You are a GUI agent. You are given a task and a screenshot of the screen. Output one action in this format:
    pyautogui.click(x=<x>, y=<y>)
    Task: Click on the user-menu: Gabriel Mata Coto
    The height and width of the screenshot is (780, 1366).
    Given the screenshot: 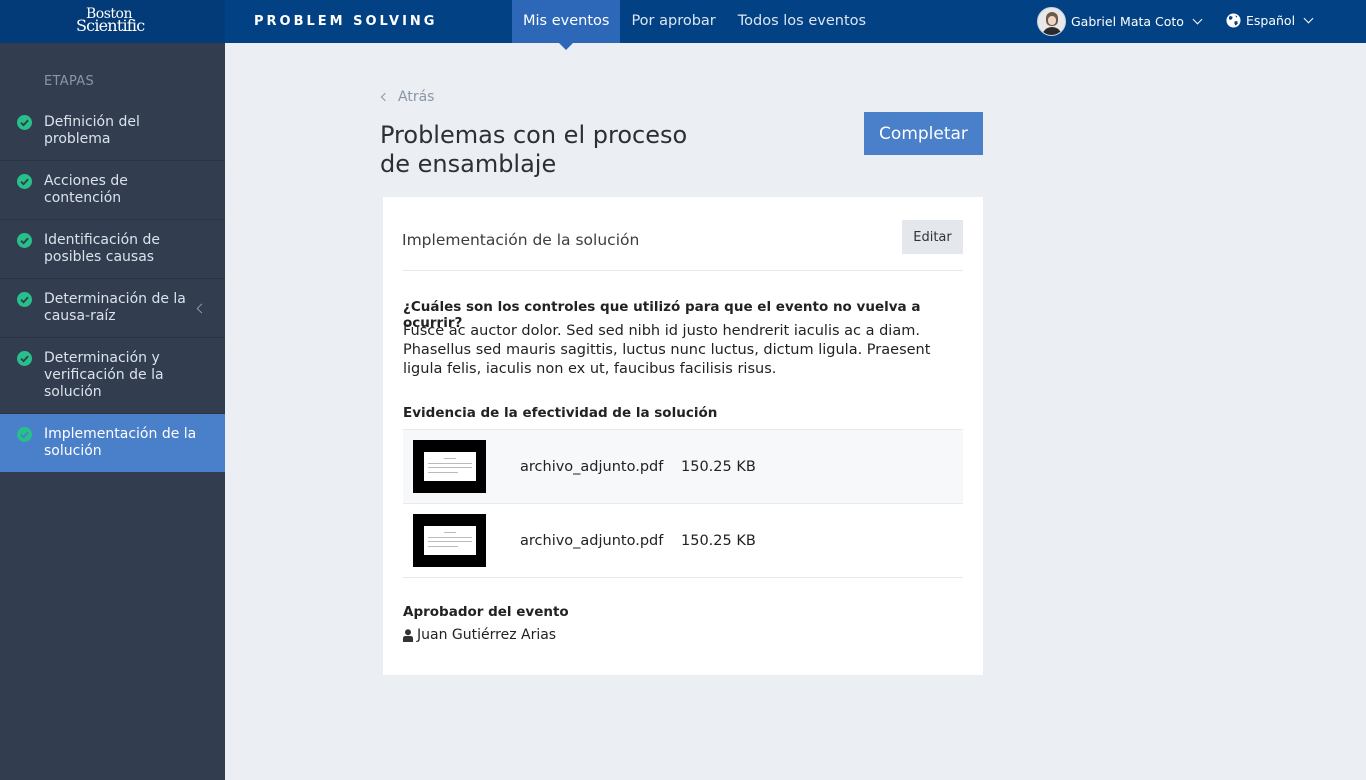 What is the action you would take?
    pyautogui.click(x=1120, y=21)
    